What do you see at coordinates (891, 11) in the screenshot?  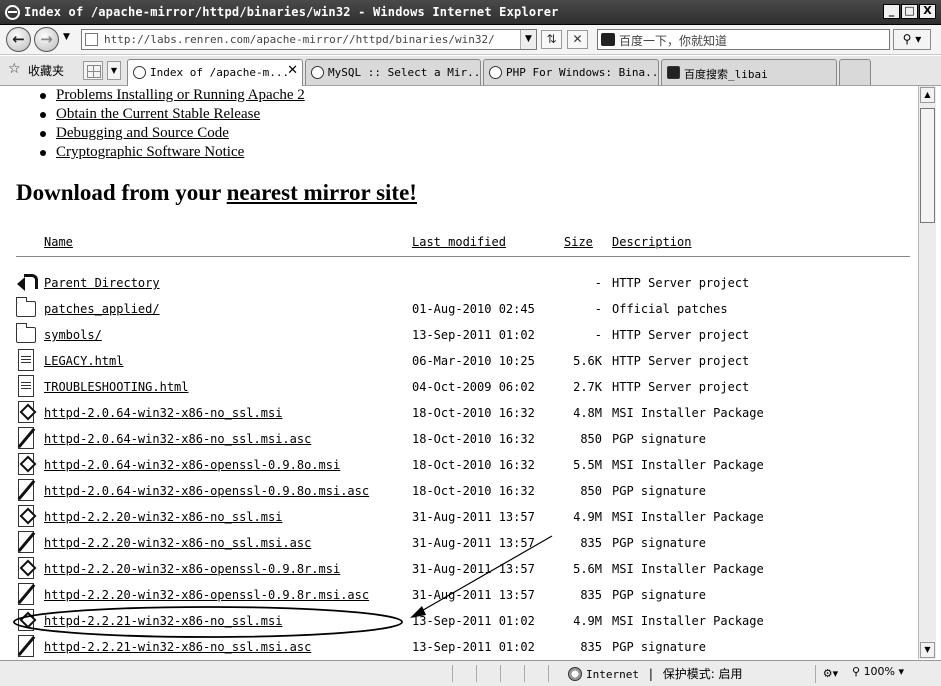 I see `minimize-button: _` at bounding box center [891, 11].